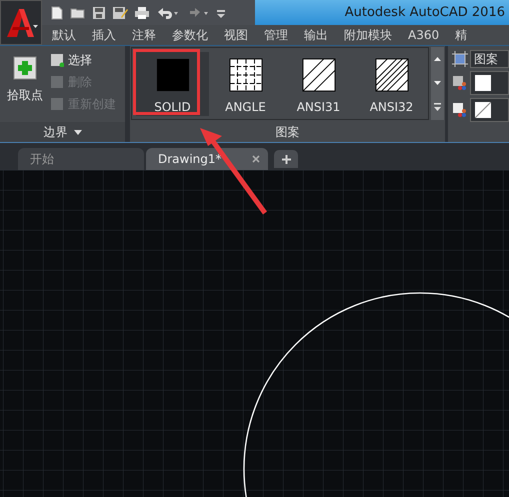 This screenshot has height=497, width=509. Describe the element at coordinates (437, 83) in the screenshot. I see `gallery-scrollbar` at that location.